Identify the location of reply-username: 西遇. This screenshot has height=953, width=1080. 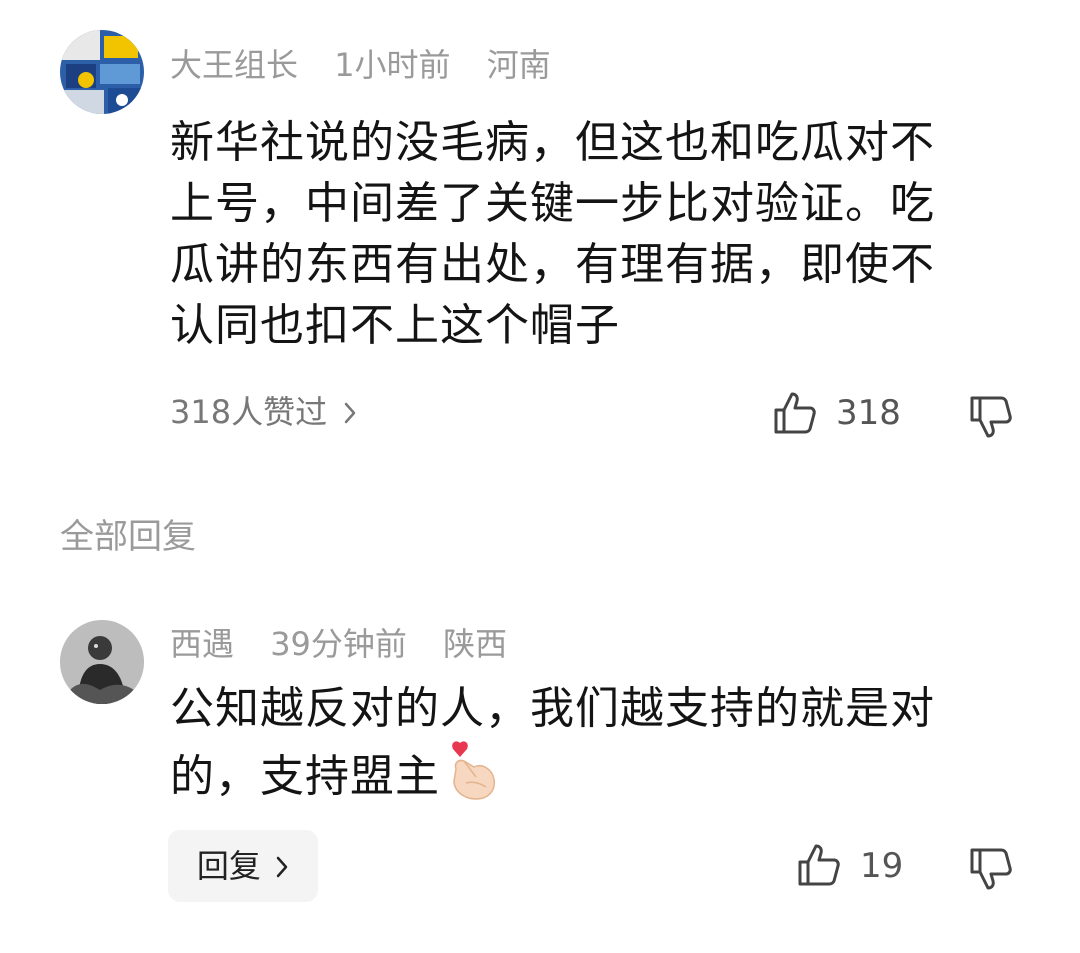
(202, 644).